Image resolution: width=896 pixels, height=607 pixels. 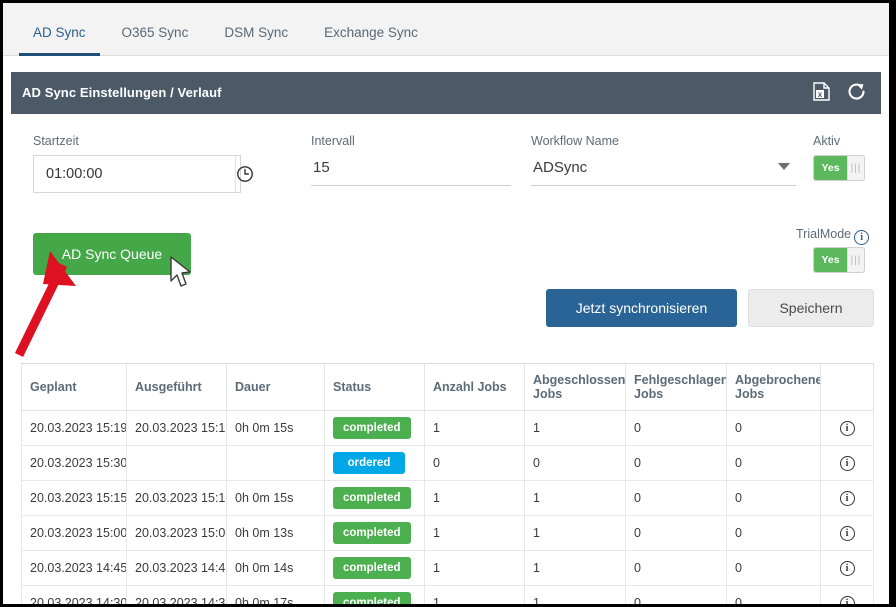 I want to click on panel-header-actions: x, so click(x=840, y=91).